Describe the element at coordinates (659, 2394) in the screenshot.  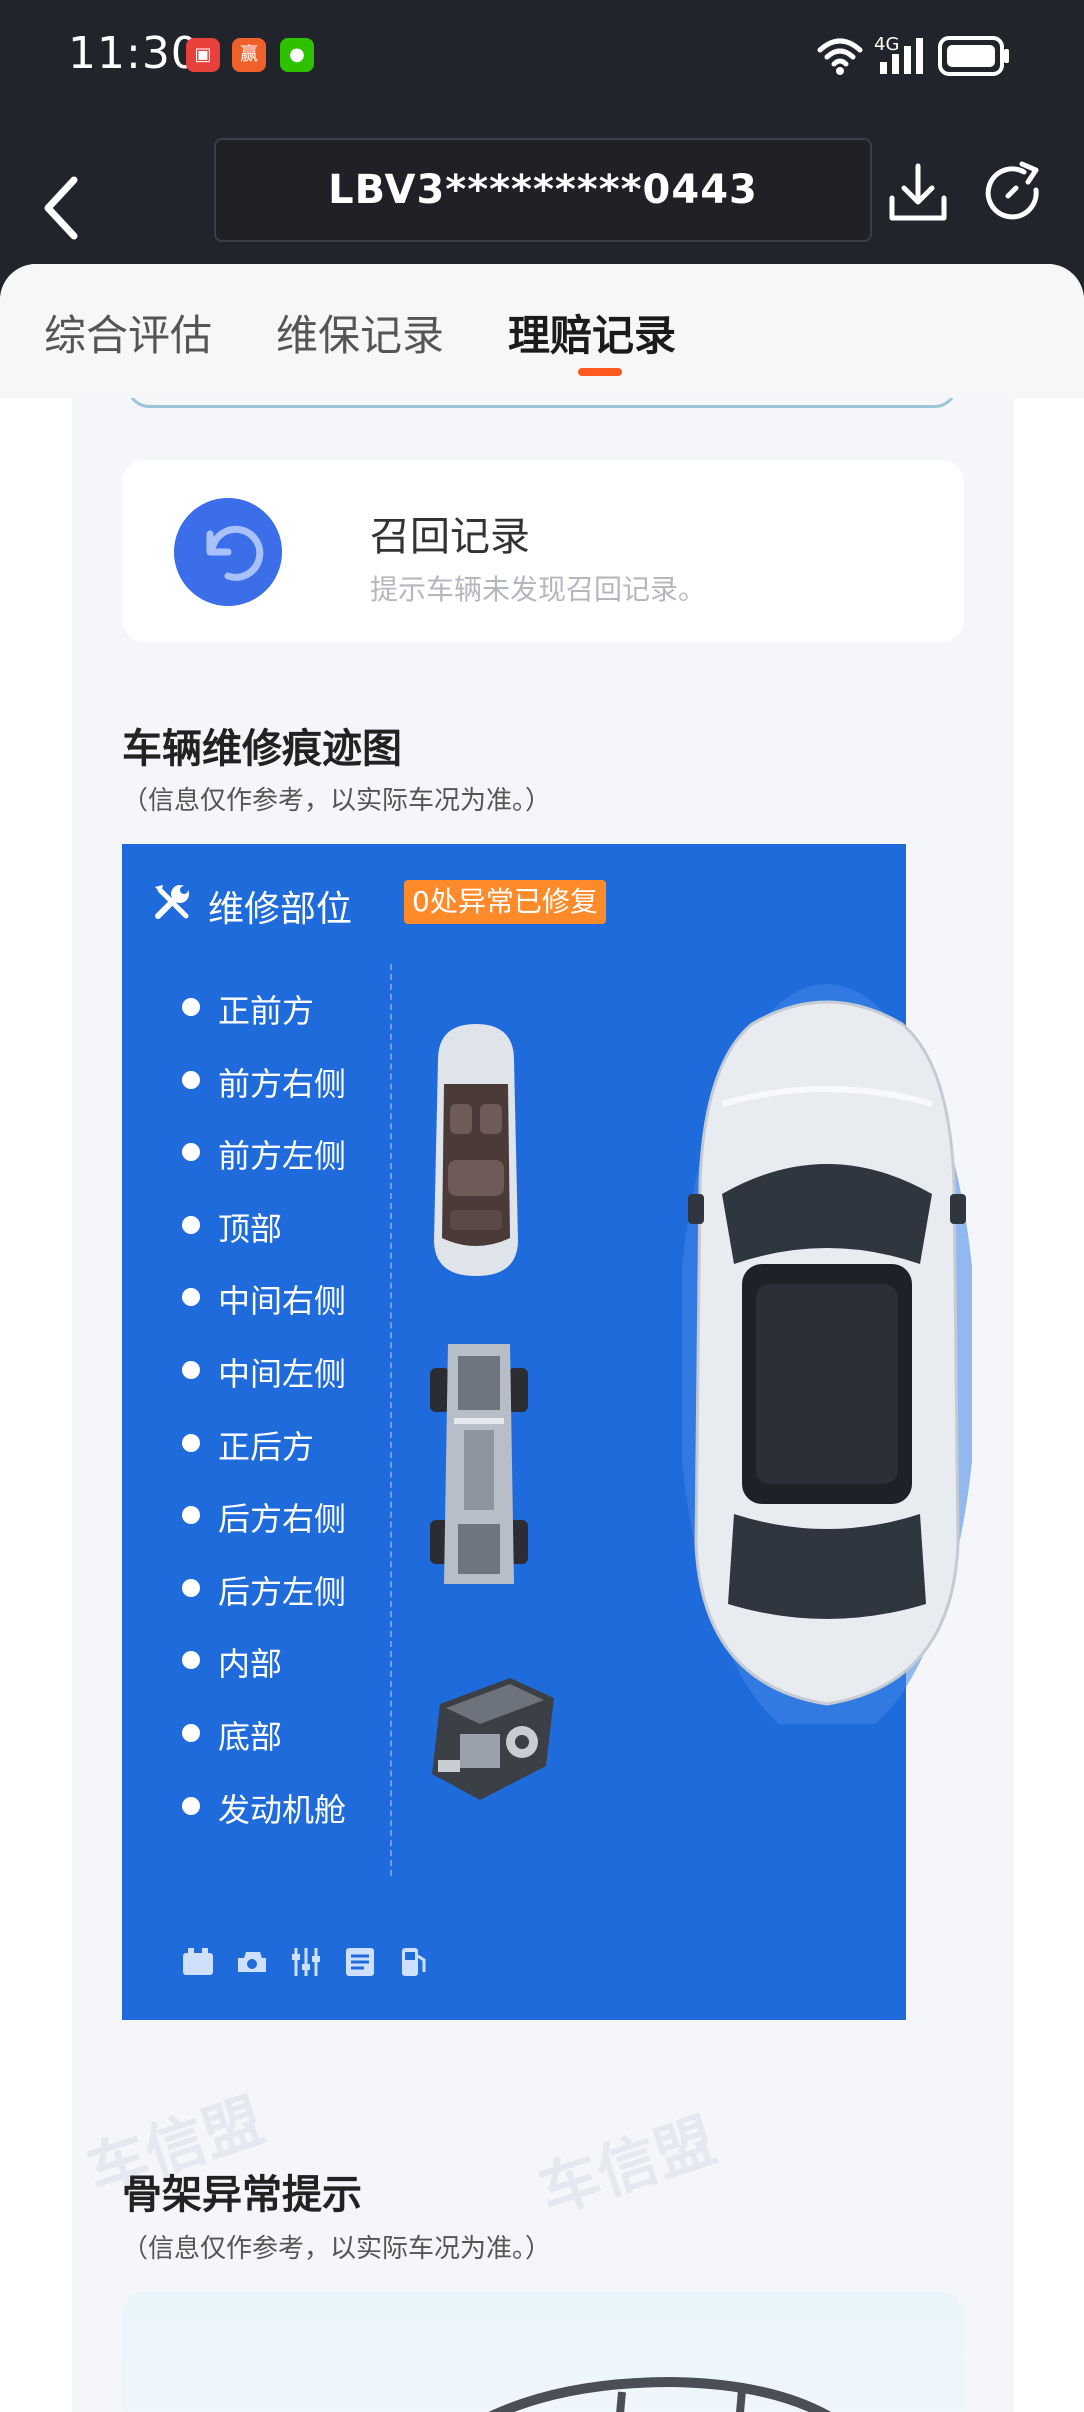
I see `car-frame-image` at that location.